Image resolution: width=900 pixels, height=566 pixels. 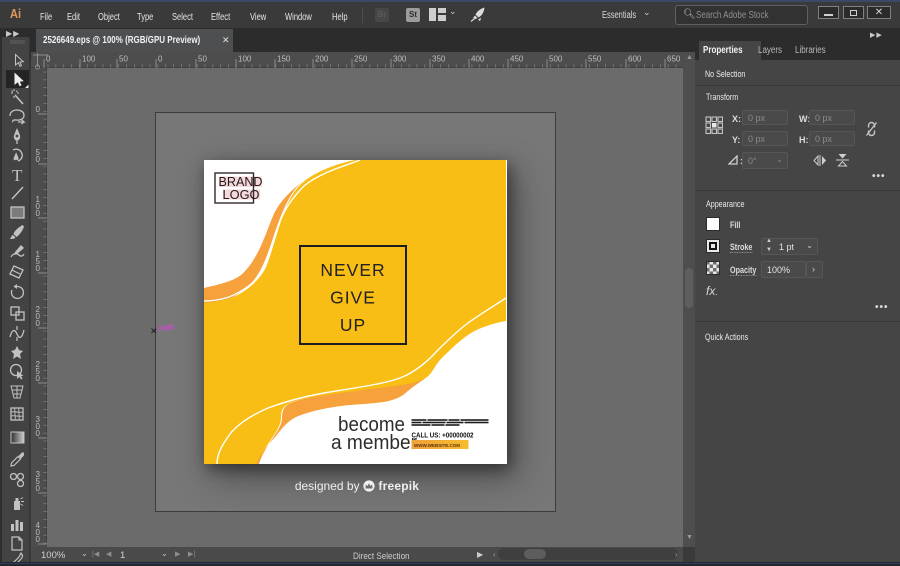 I want to click on svg-text: 250, so click(x=361, y=59).